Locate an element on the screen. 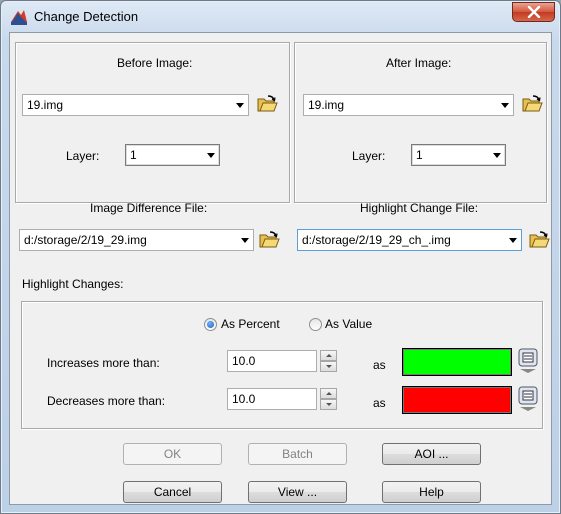  highlight-changes-heading: Highlight Changes: is located at coordinates (73, 284).